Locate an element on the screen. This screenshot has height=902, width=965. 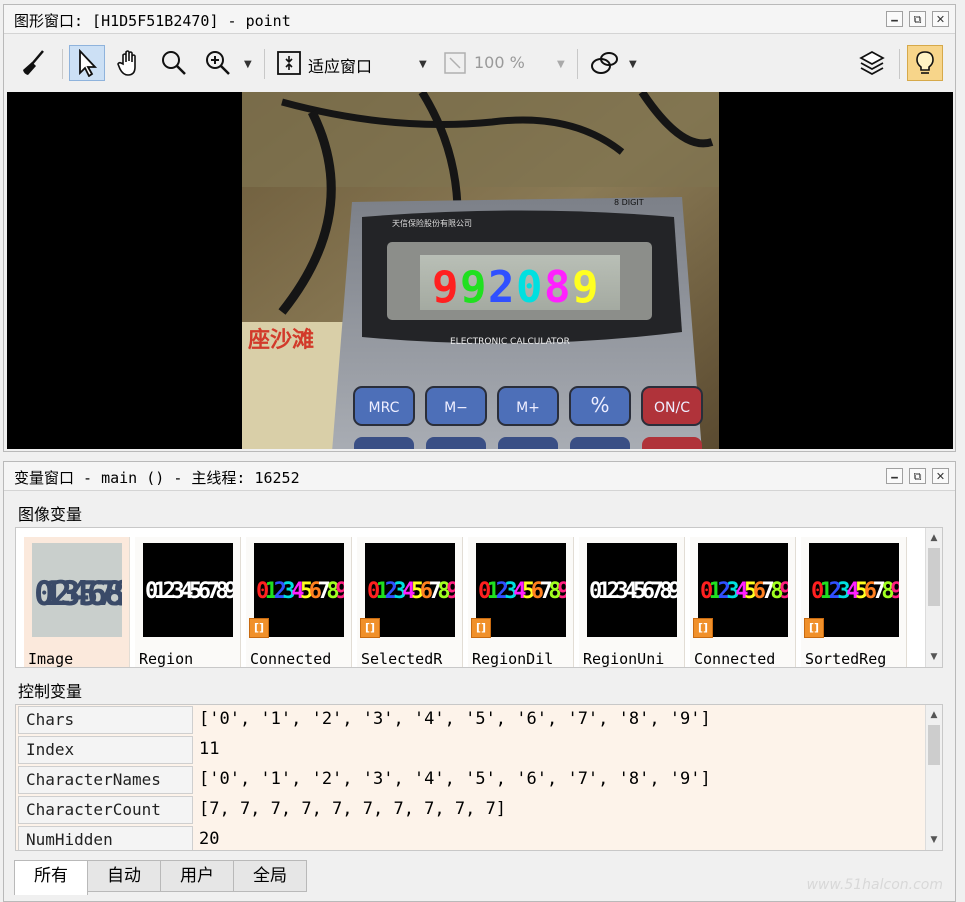
thumbnail-caption: RegionDil is located at coordinates (513, 659).